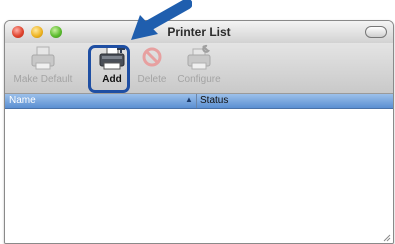  Describe the element at coordinates (189, 99) in the screenshot. I see `sort-ascending-icon: ▲` at that location.